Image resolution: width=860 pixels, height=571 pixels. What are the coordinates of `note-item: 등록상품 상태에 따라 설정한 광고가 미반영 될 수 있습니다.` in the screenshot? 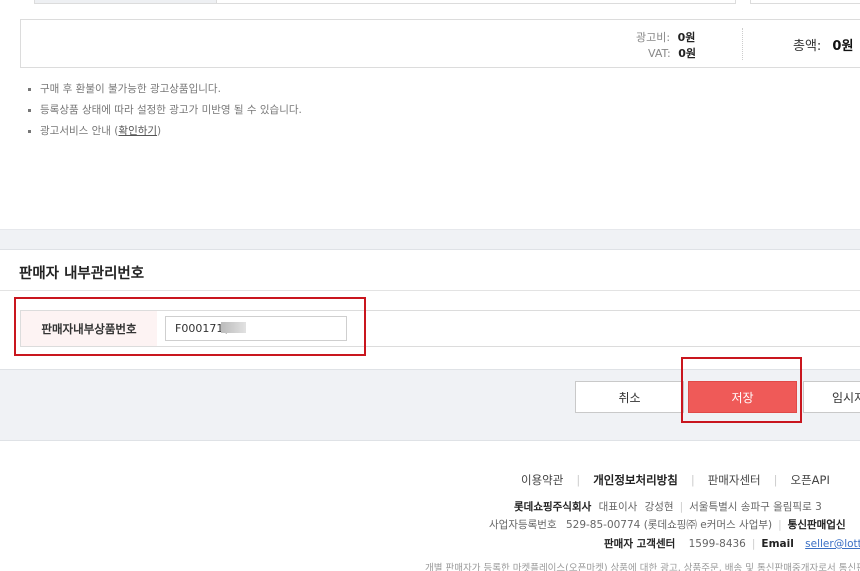 It's located at (165, 109).